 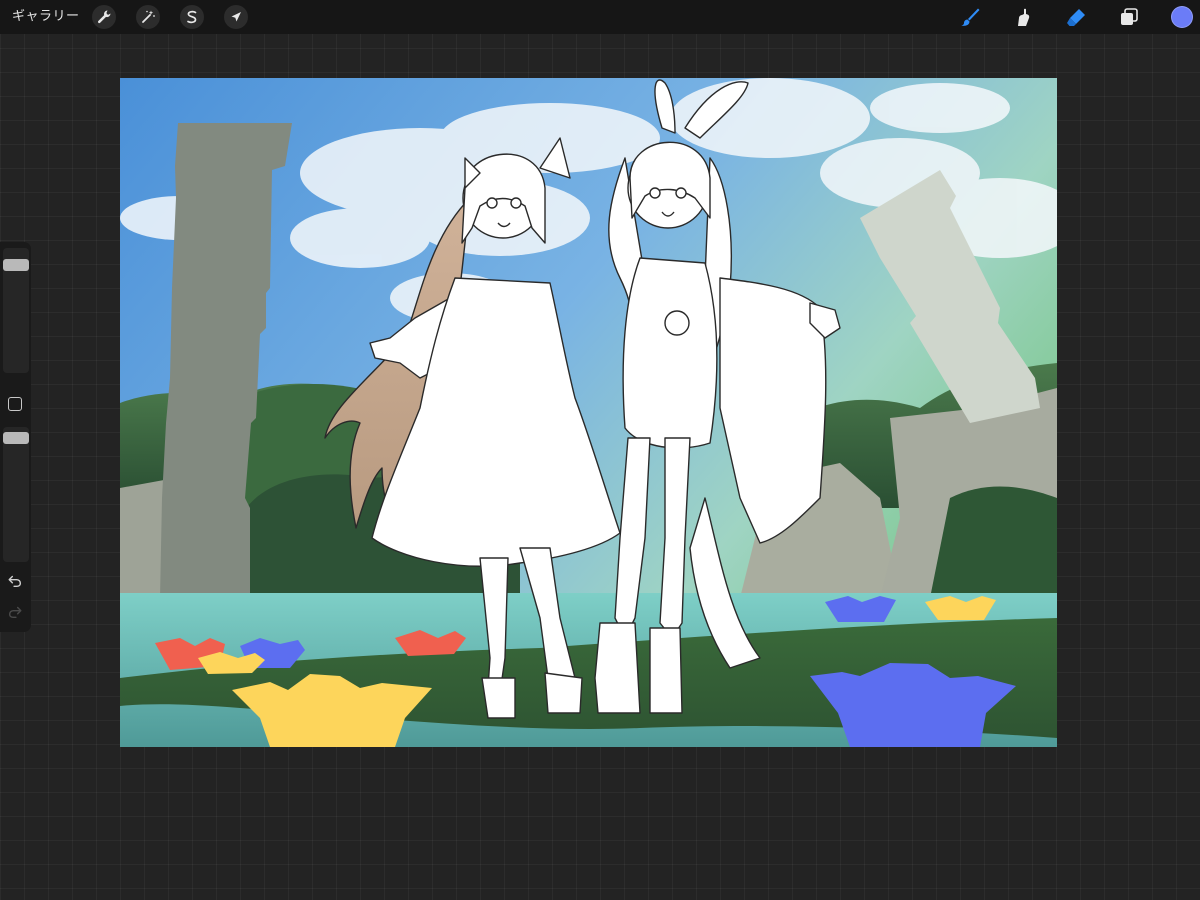 I want to click on undo-button, so click(x=15, y=581).